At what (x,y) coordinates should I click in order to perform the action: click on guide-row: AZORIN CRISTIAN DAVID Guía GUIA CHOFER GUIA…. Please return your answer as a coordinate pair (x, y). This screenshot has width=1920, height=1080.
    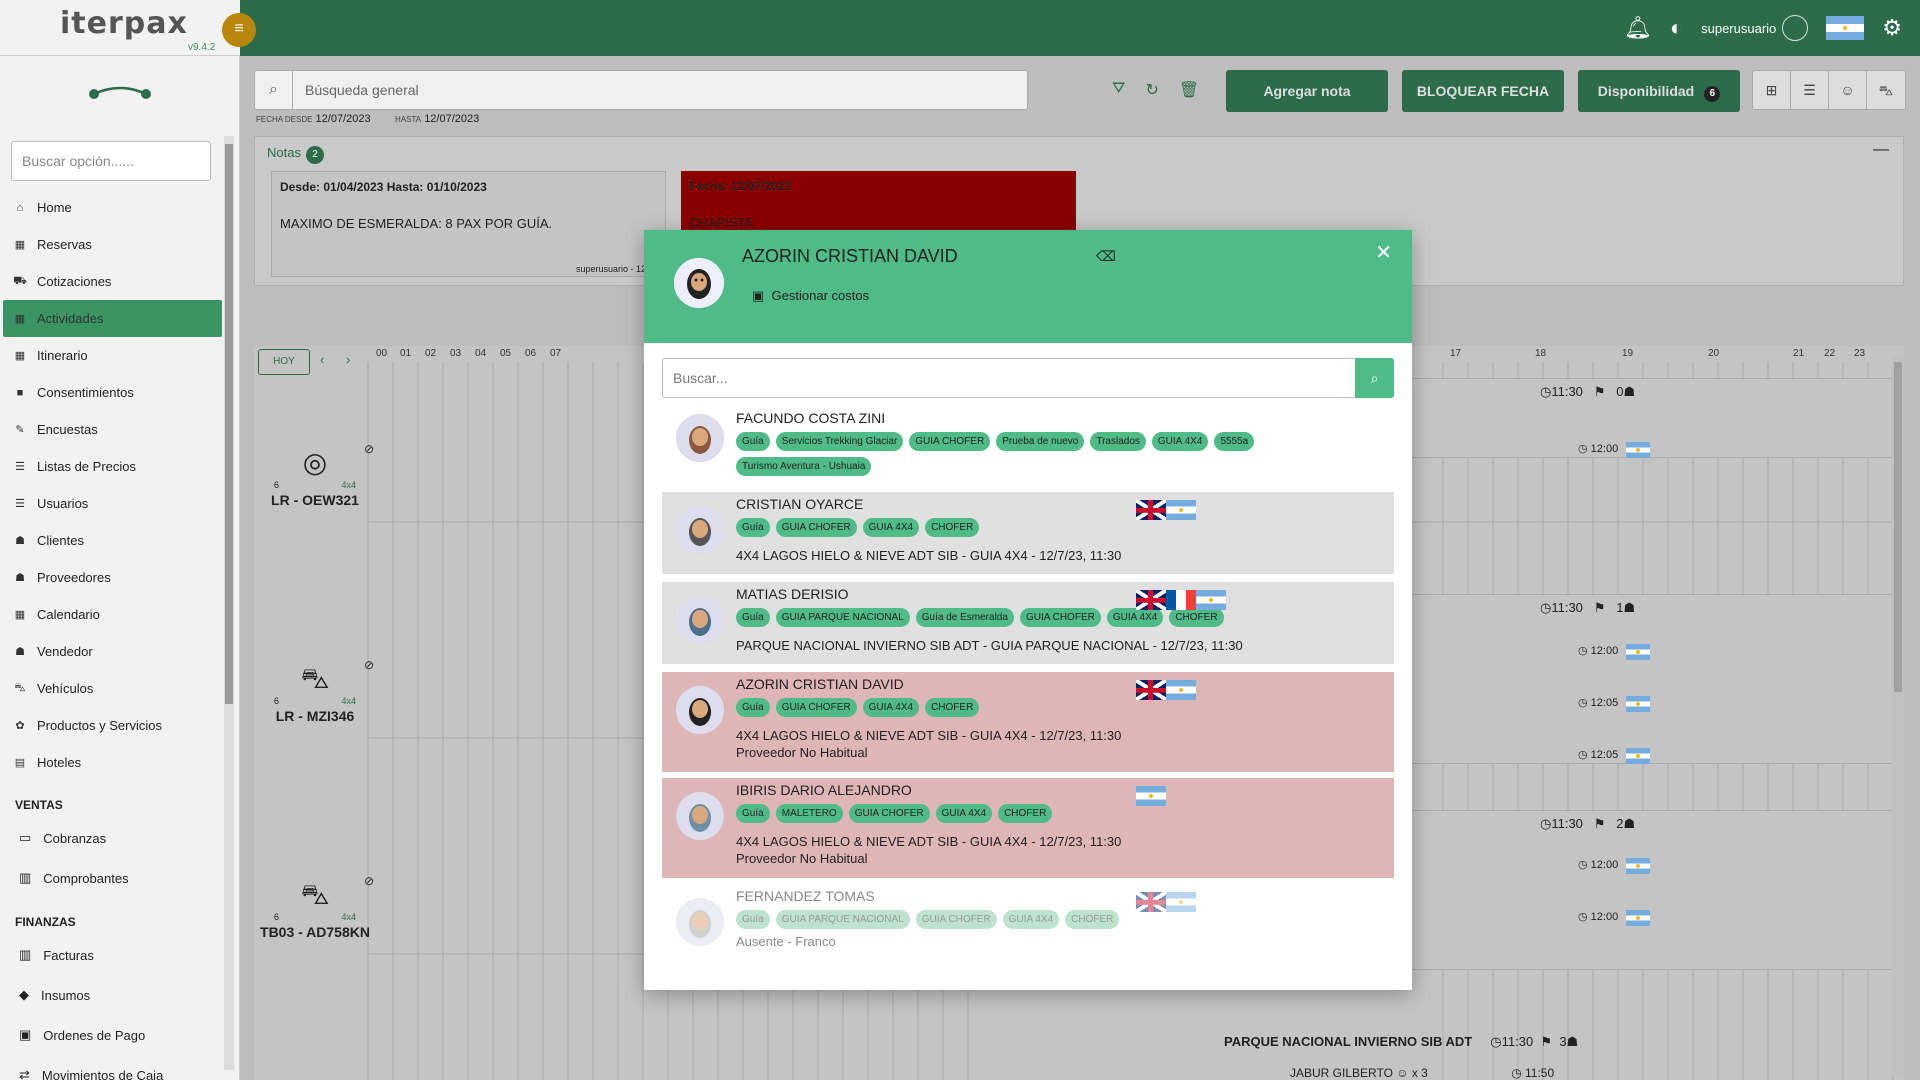
    Looking at the image, I should click on (1028, 722).